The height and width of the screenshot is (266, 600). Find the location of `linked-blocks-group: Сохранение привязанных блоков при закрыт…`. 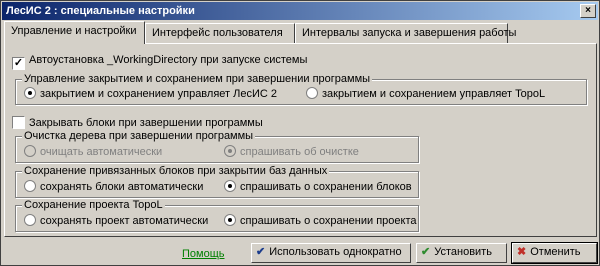

linked-blocks-group: Сохранение привязанных блоков при закрыт… is located at coordinates (217, 181).